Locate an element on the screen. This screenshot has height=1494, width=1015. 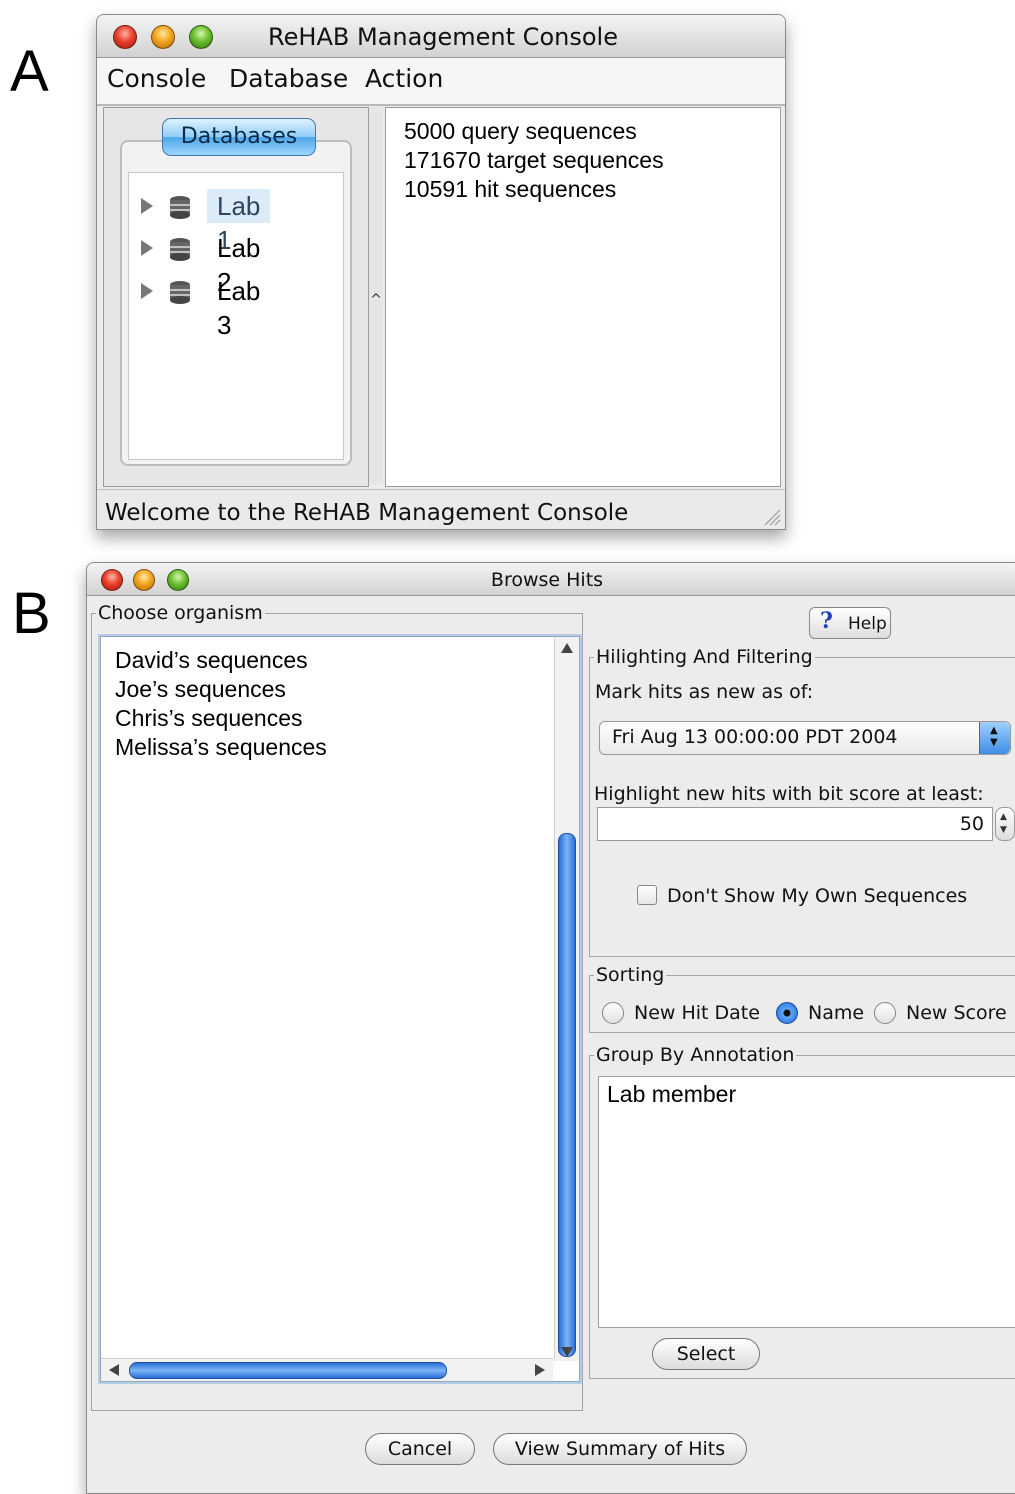
database-tree: Lab 1 Lab 2 Lab 3 is located at coordinates (236, 316).